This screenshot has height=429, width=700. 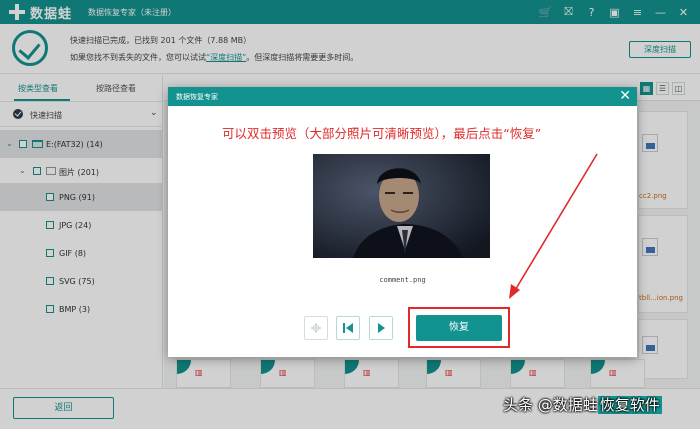 What do you see at coordinates (402, 280) in the screenshot?
I see `preview-file-name: comment.png` at bounding box center [402, 280].